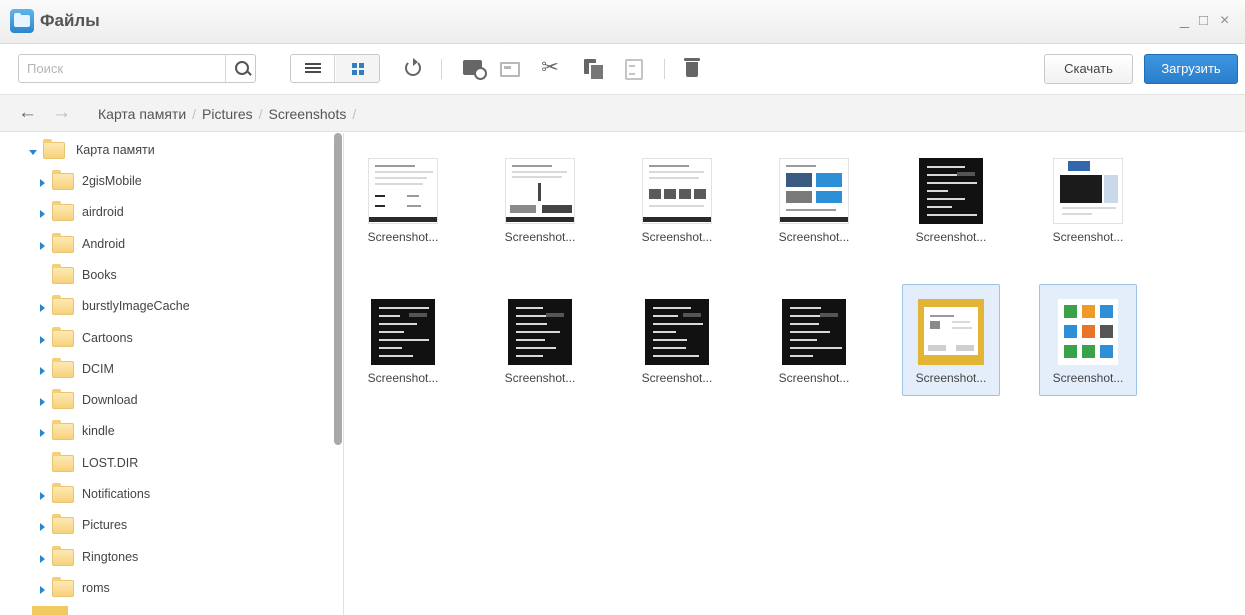 The height and width of the screenshot is (615, 1245). Describe the element at coordinates (413, 68) in the screenshot. I see `refresh-icon` at that location.